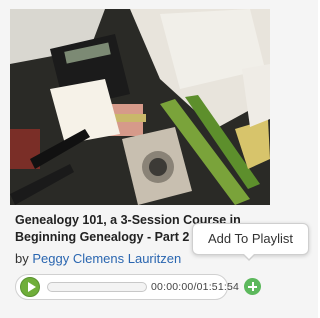  Describe the element at coordinates (30, 287) in the screenshot. I see `play-icon` at that location.